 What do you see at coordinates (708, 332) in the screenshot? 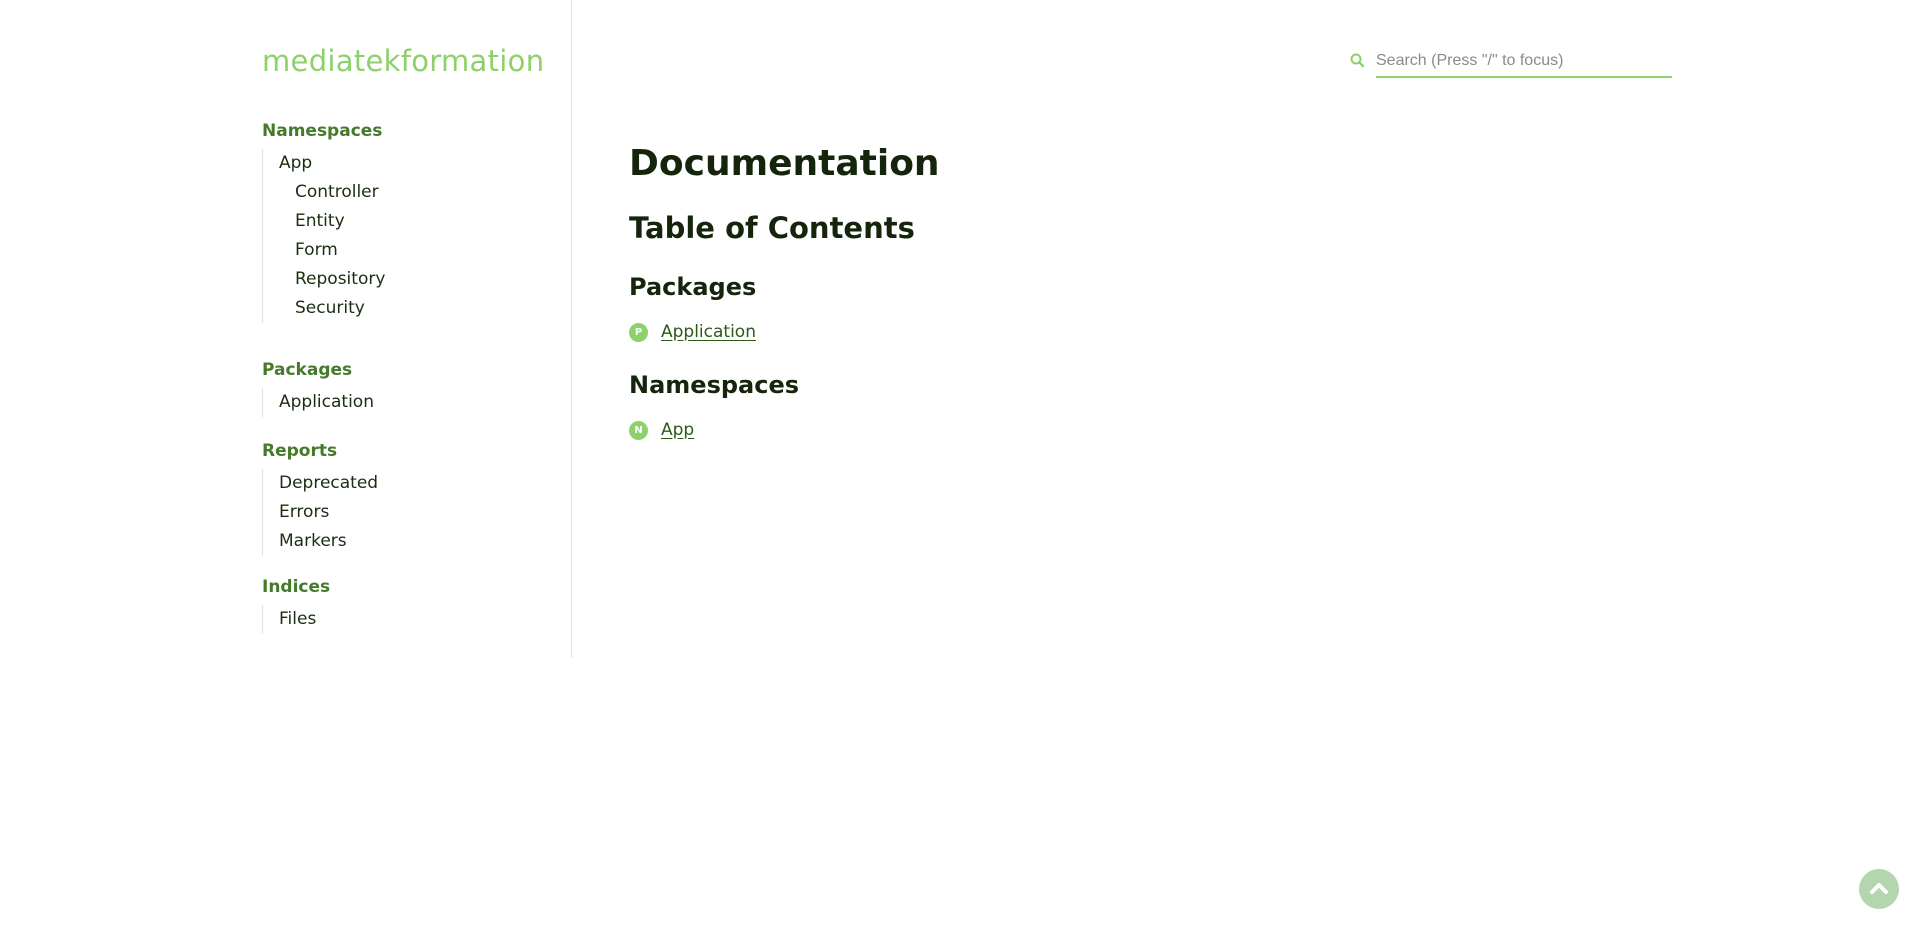
I see `package-link-application: Application` at bounding box center [708, 332].